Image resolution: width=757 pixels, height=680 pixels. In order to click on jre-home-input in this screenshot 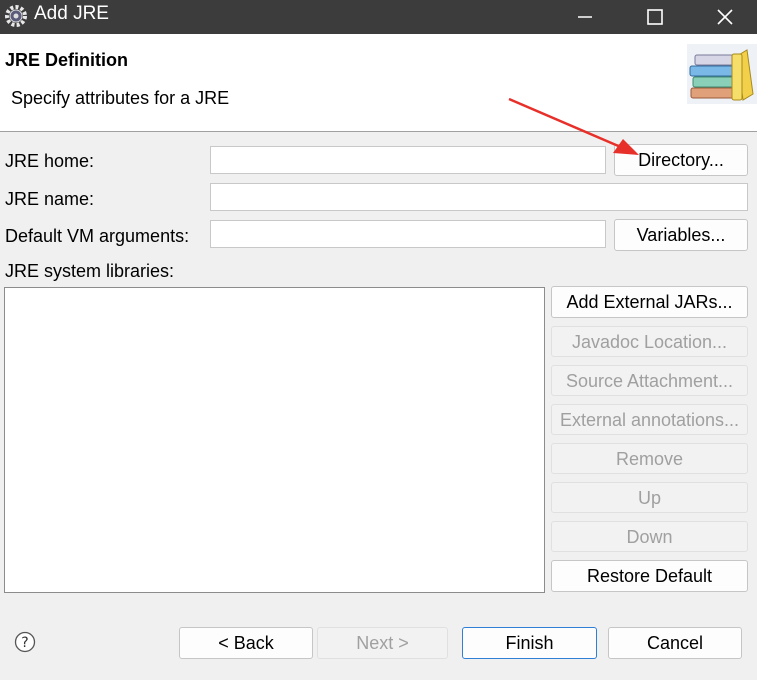, I will do `click(408, 160)`.